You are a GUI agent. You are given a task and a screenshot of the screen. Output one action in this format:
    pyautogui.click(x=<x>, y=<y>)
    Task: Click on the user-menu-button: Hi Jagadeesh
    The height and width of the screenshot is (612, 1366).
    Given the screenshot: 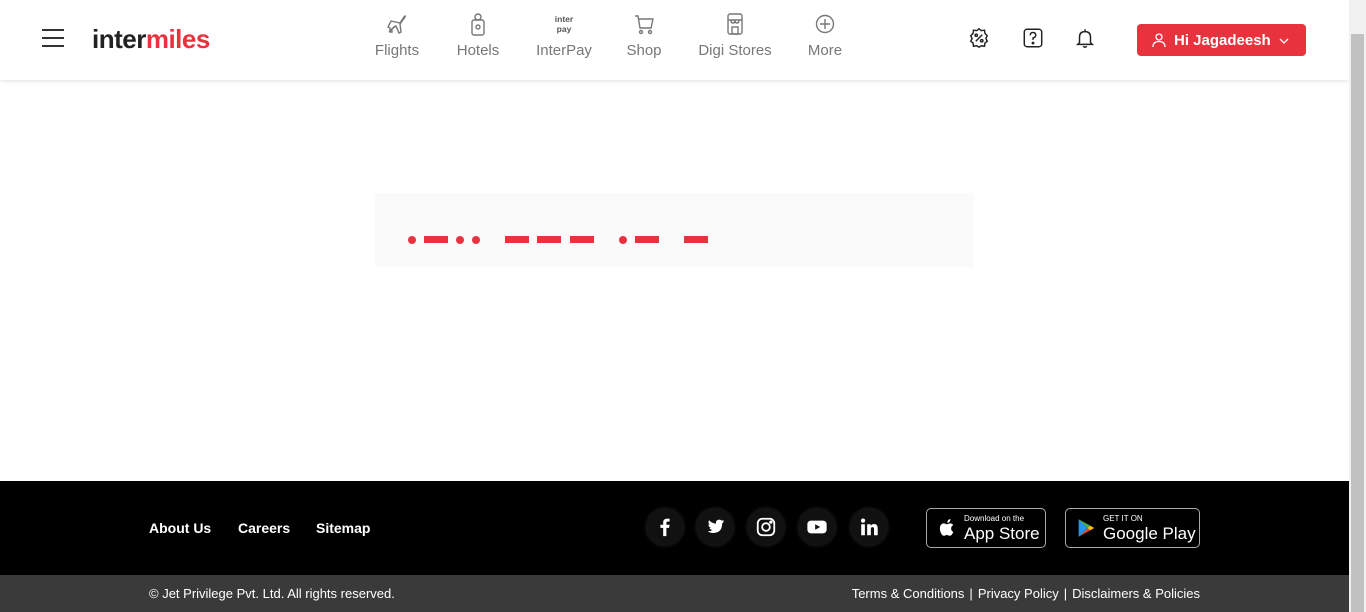 What is the action you would take?
    pyautogui.click(x=1221, y=40)
    